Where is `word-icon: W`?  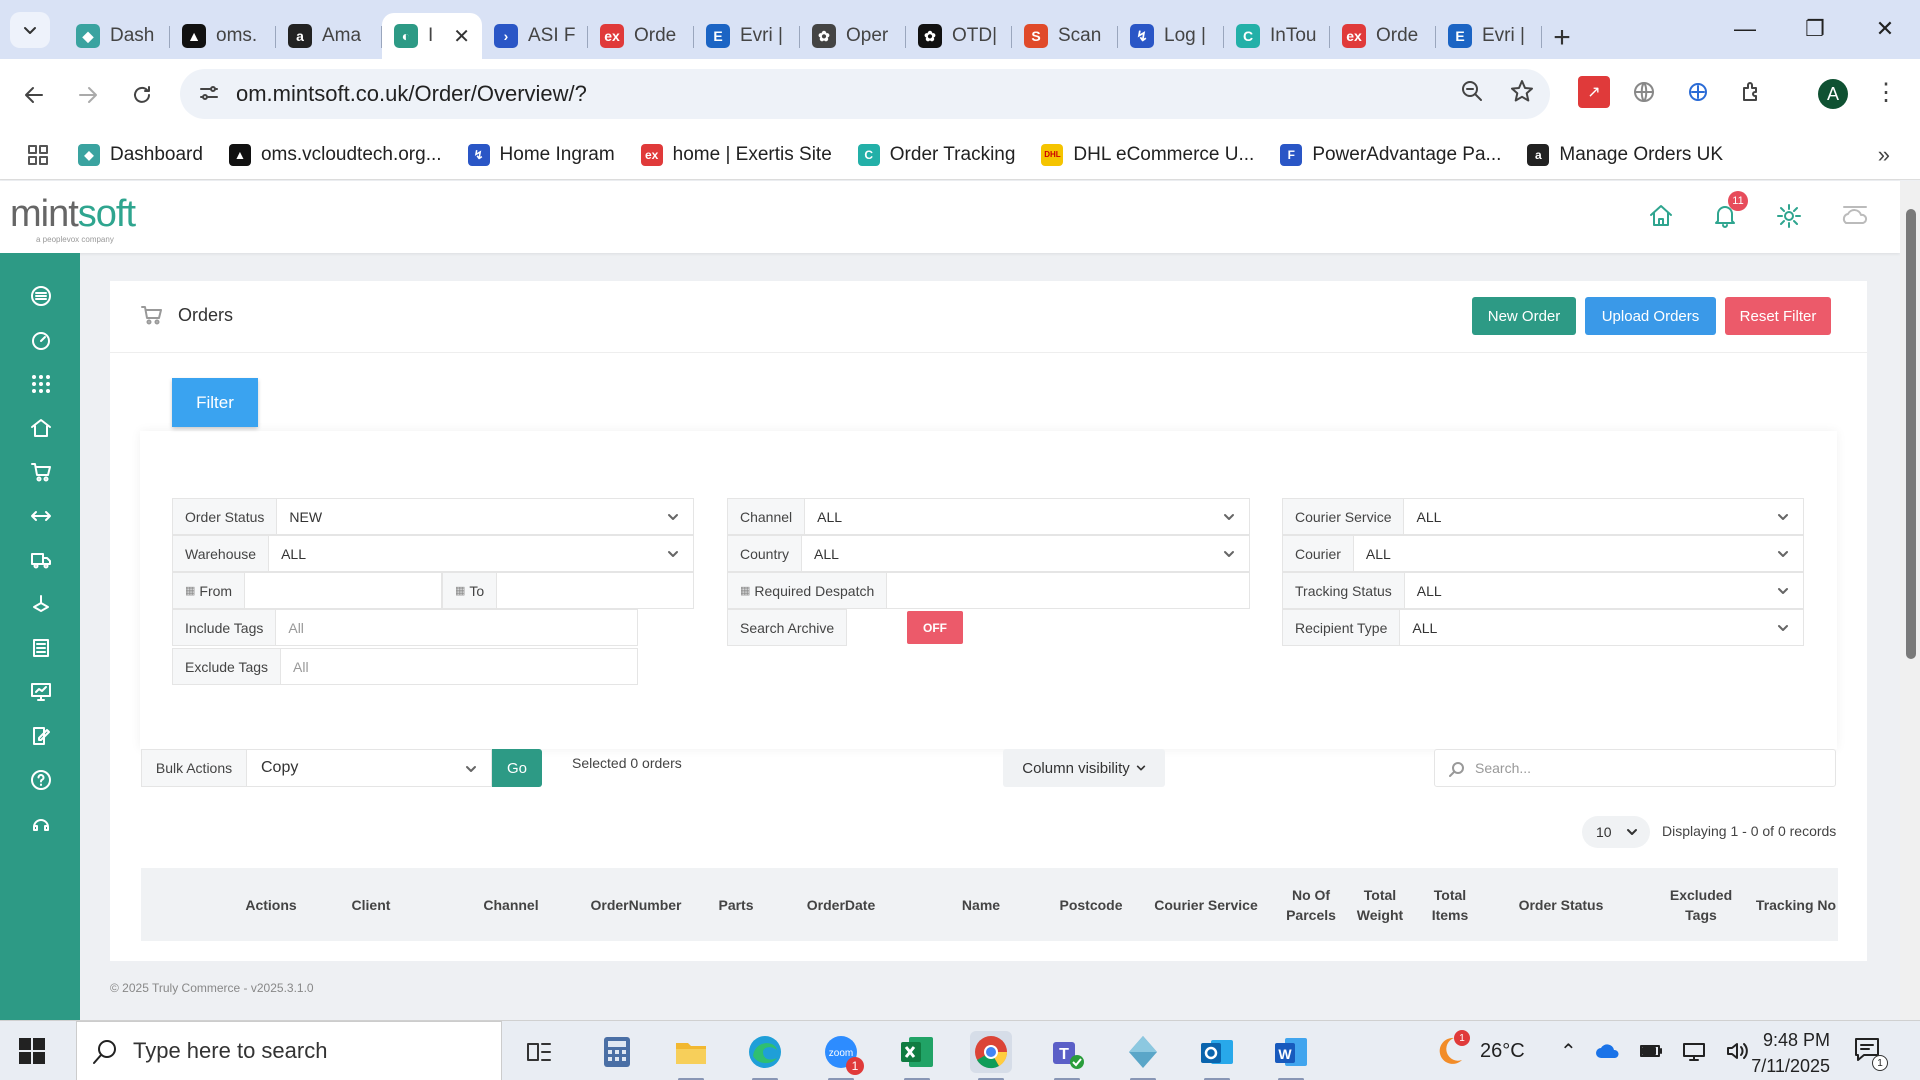 word-icon: W is located at coordinates (1291, 1055).